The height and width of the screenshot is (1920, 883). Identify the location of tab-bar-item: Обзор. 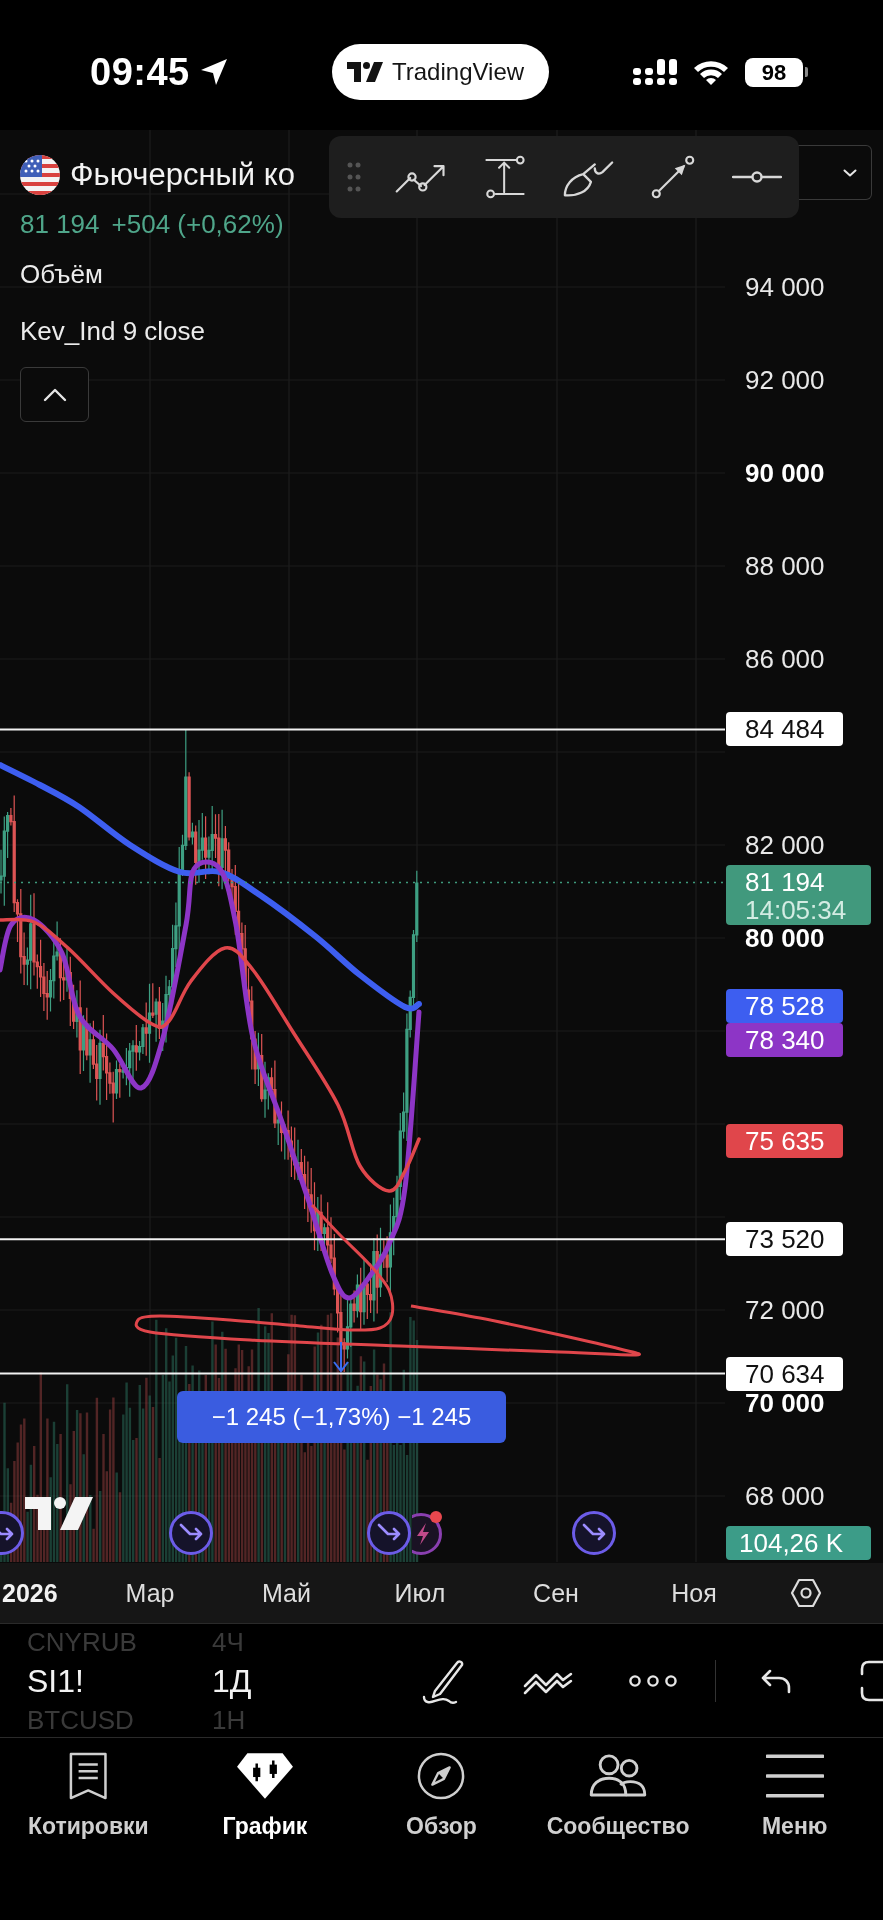
(441, 1790).